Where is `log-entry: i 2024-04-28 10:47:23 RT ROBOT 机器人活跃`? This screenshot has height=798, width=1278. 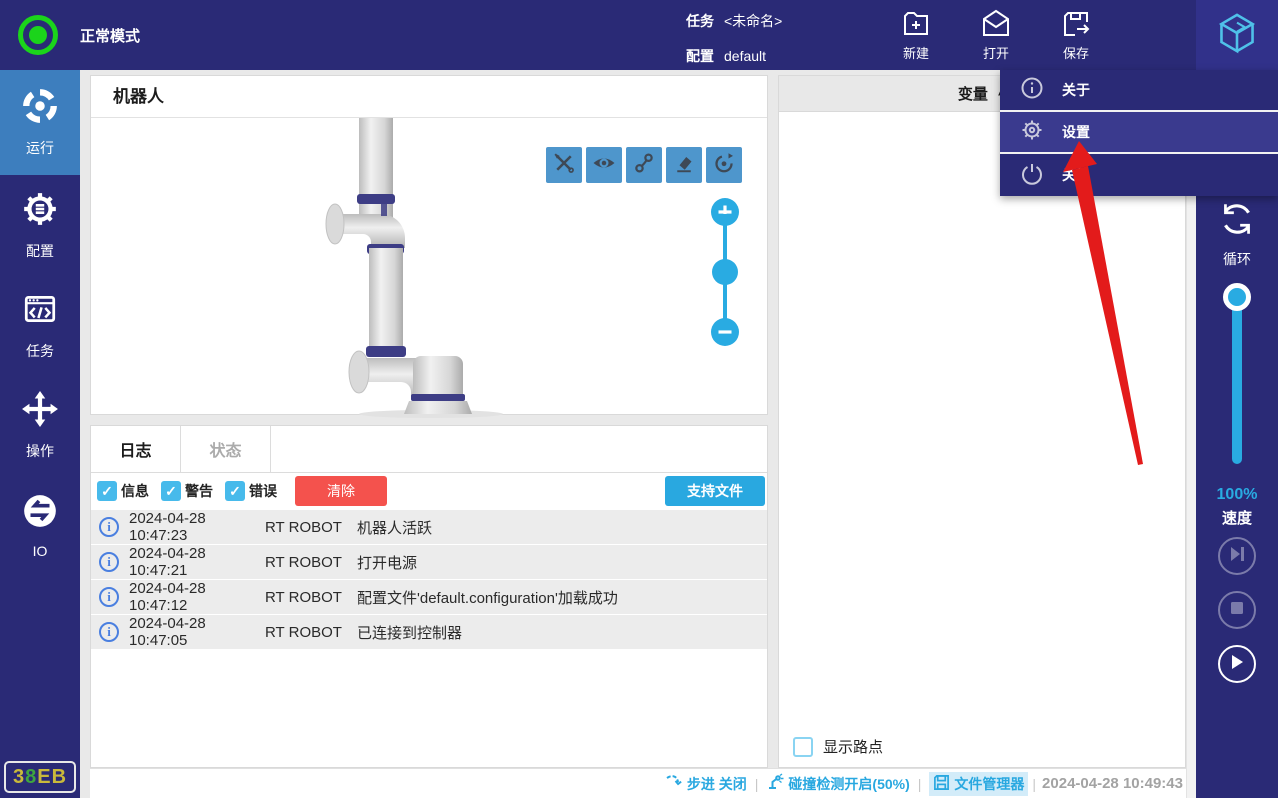 log-entry: i 2024-04-28 10:47:23 RT ROBOT 机器人活跃 is located at coordinates (429, 527).